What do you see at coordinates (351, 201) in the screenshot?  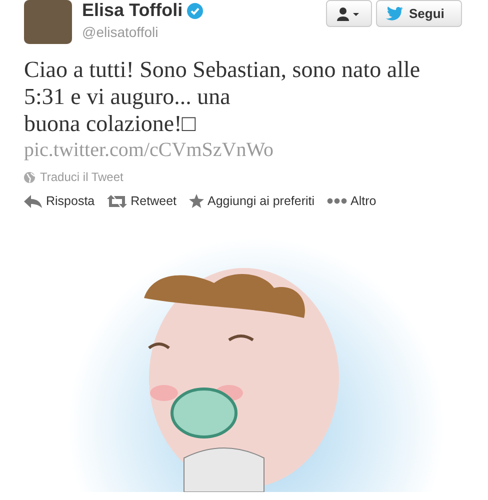 I see `more-action: Altro` at bounding box center [351, 201].